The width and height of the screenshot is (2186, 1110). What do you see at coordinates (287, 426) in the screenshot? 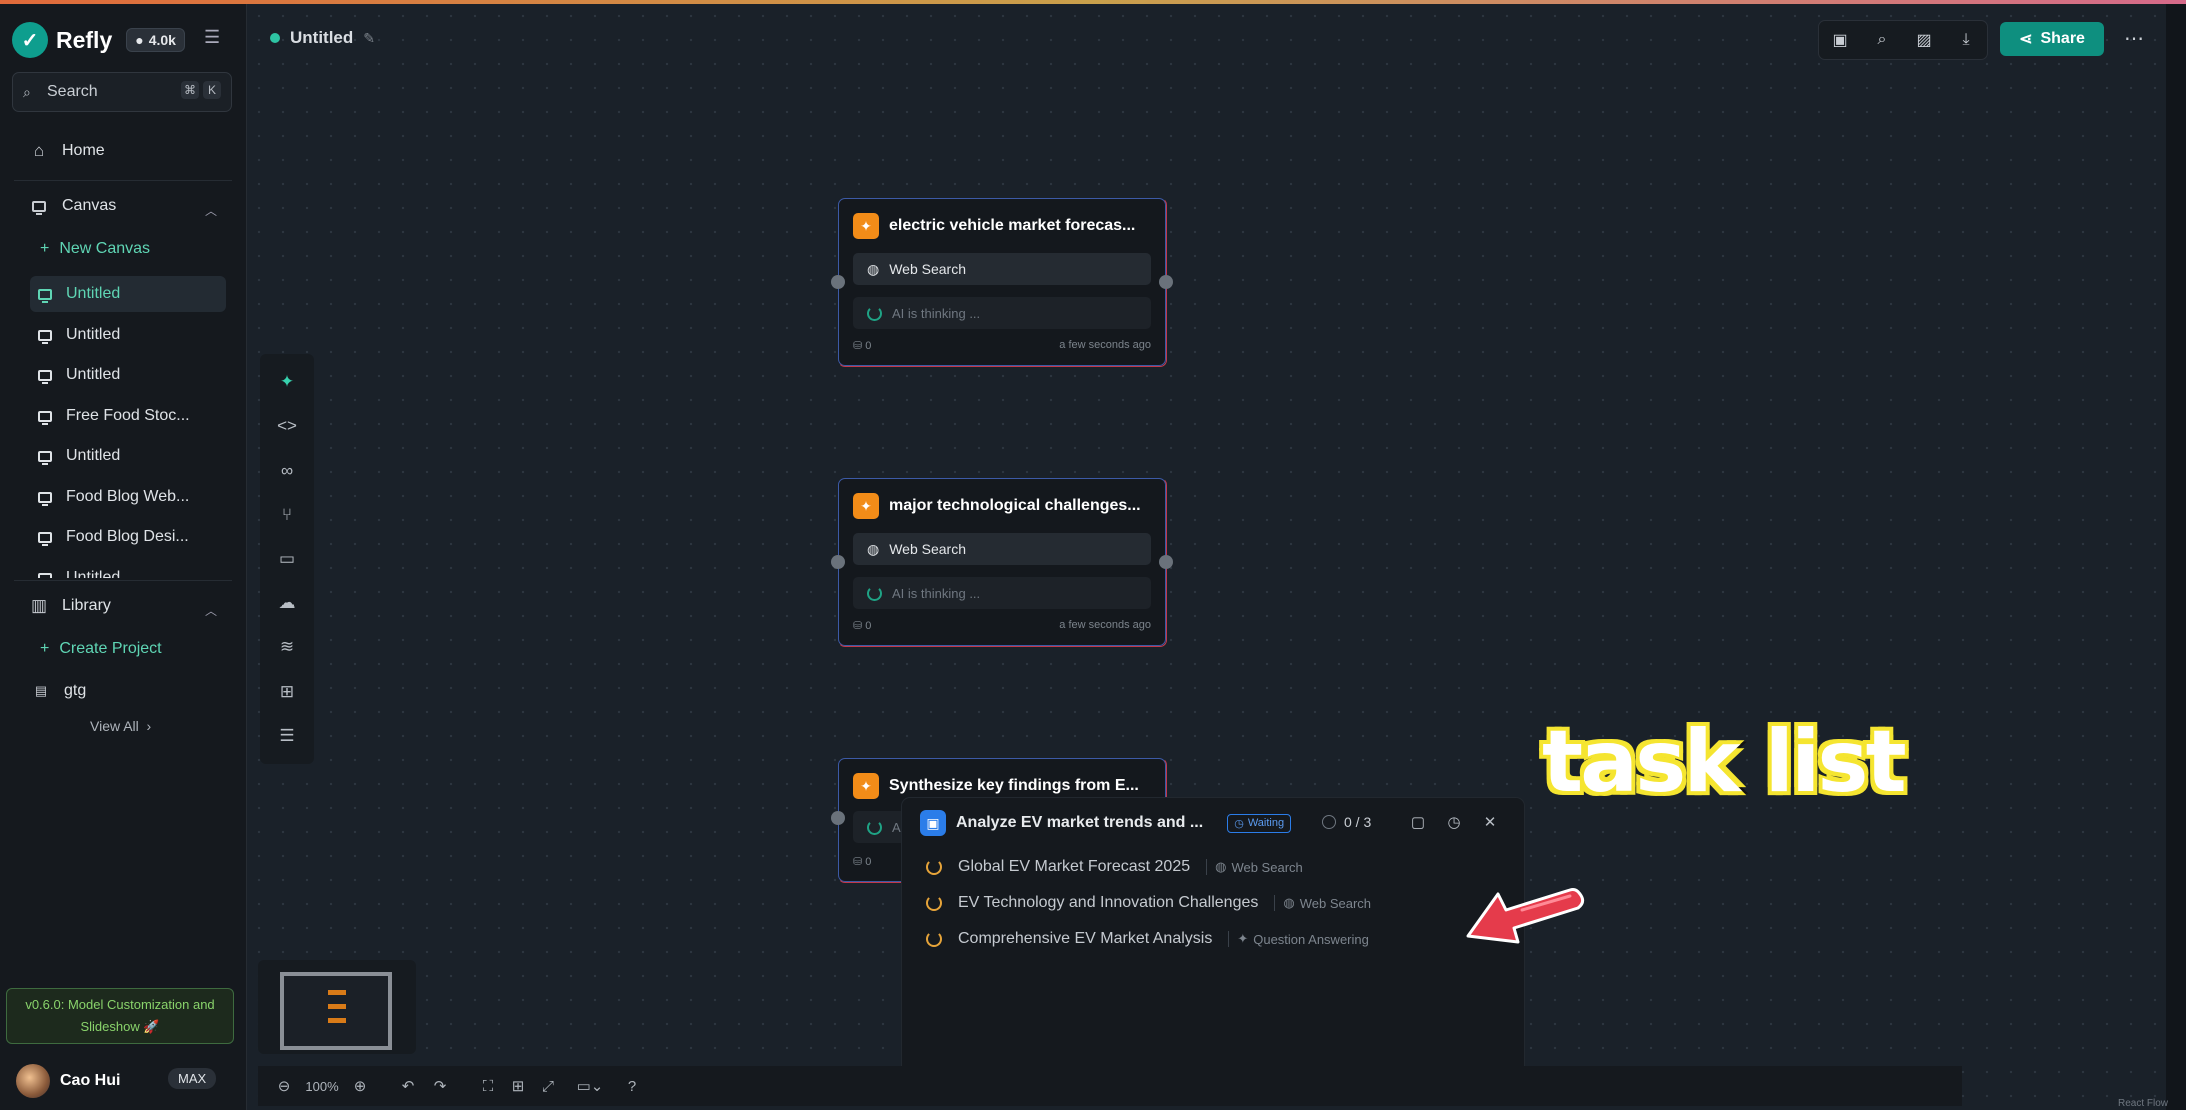
I see `code-icon: <>` at bounding box center [287, 426].